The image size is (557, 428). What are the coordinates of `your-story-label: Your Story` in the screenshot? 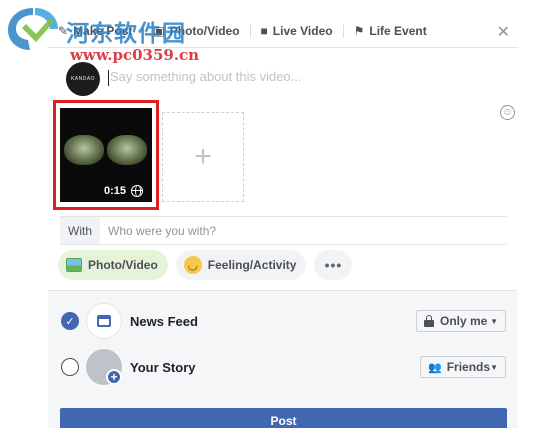 It's located at (163, 367).